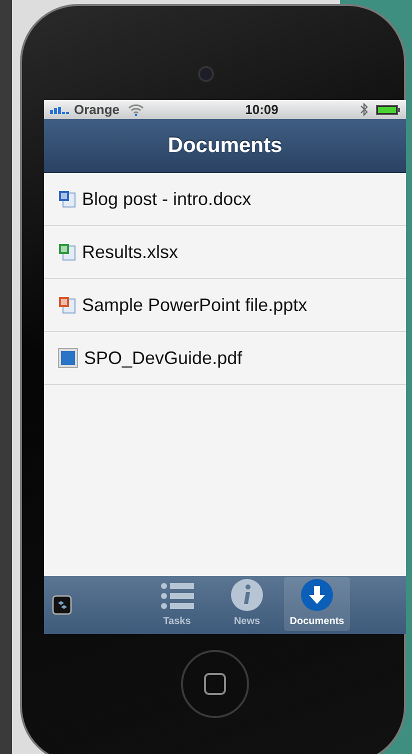 Image resolution: width=412 pixels, height=754 pixels. I want to click on list-icon, so click(177, 596).